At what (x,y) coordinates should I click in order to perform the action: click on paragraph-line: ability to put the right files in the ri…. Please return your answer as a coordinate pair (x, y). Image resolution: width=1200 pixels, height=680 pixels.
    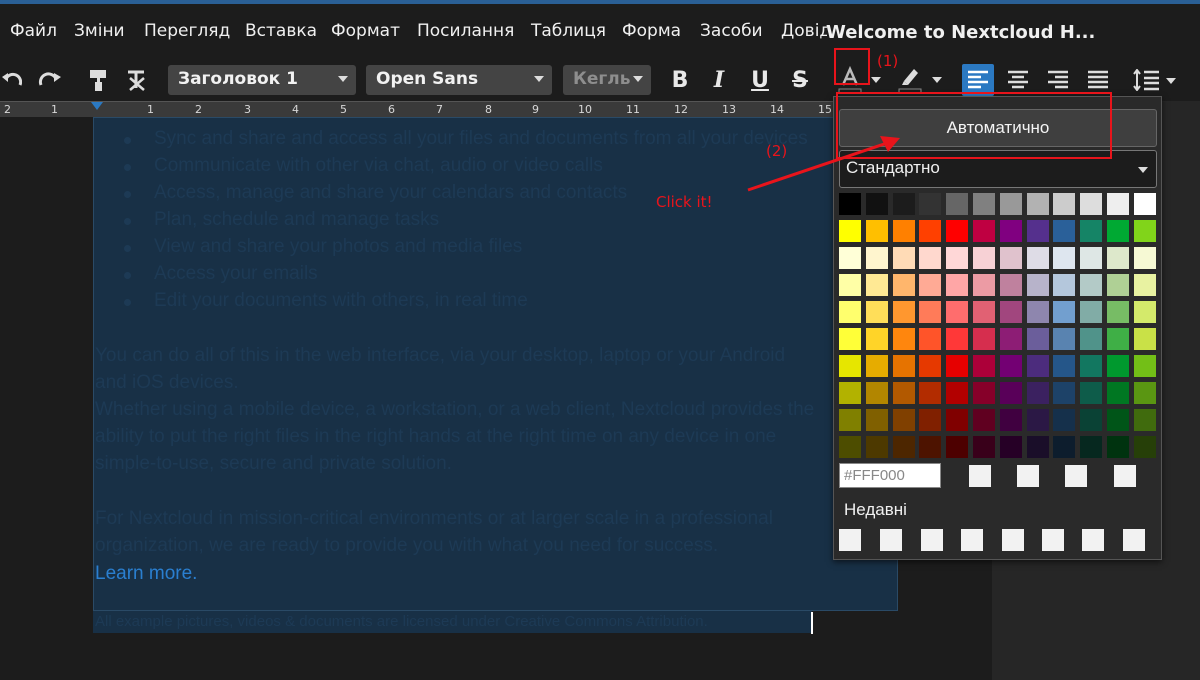
    Looking at the image, I should click on (435, 437).